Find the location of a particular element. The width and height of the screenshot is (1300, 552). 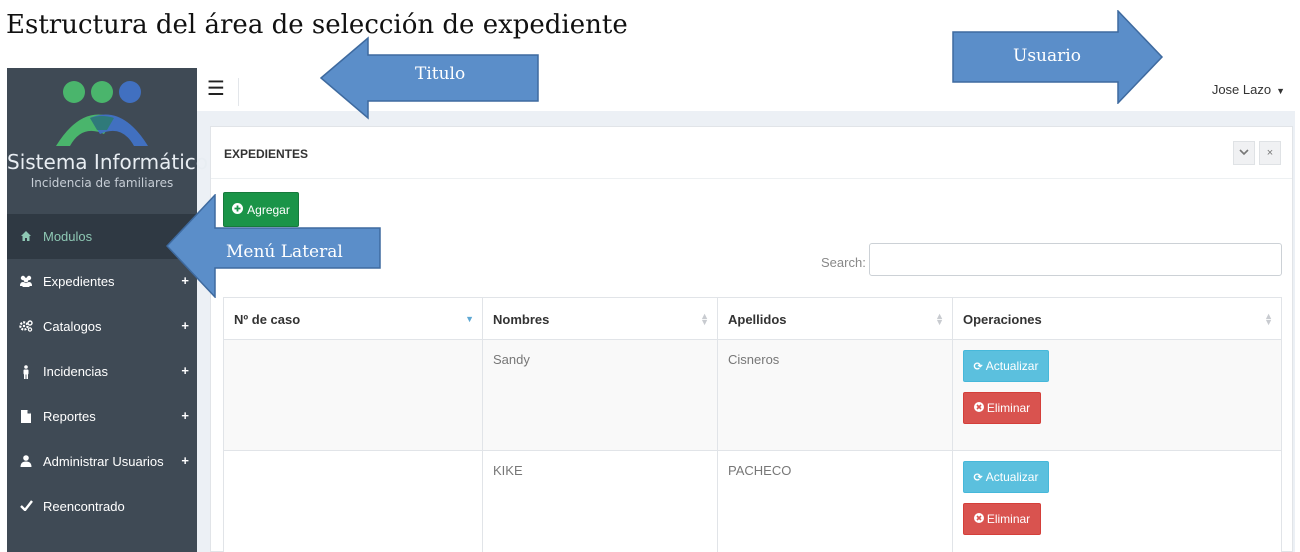

sidebar-item-label: Reportes is located at coordinates (69, 416).